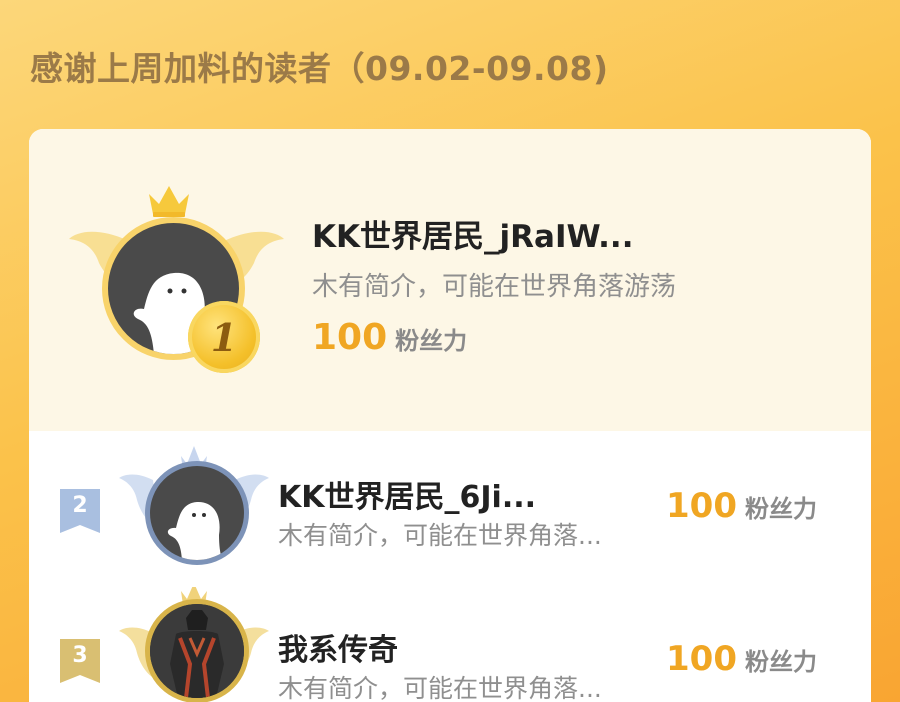 The image size is (900, 702). I want to click on rank-number: 2, so click(80, 505).